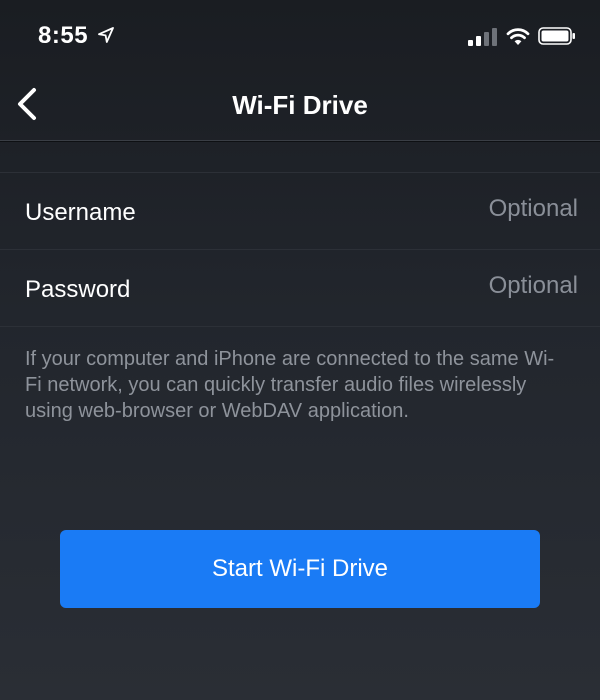 This screenshot has width=600, height=700. What do you see at coordinates (482, 37) in the screenshot?
I see `cellular-signal-icon` at bounding box center [482, 37].